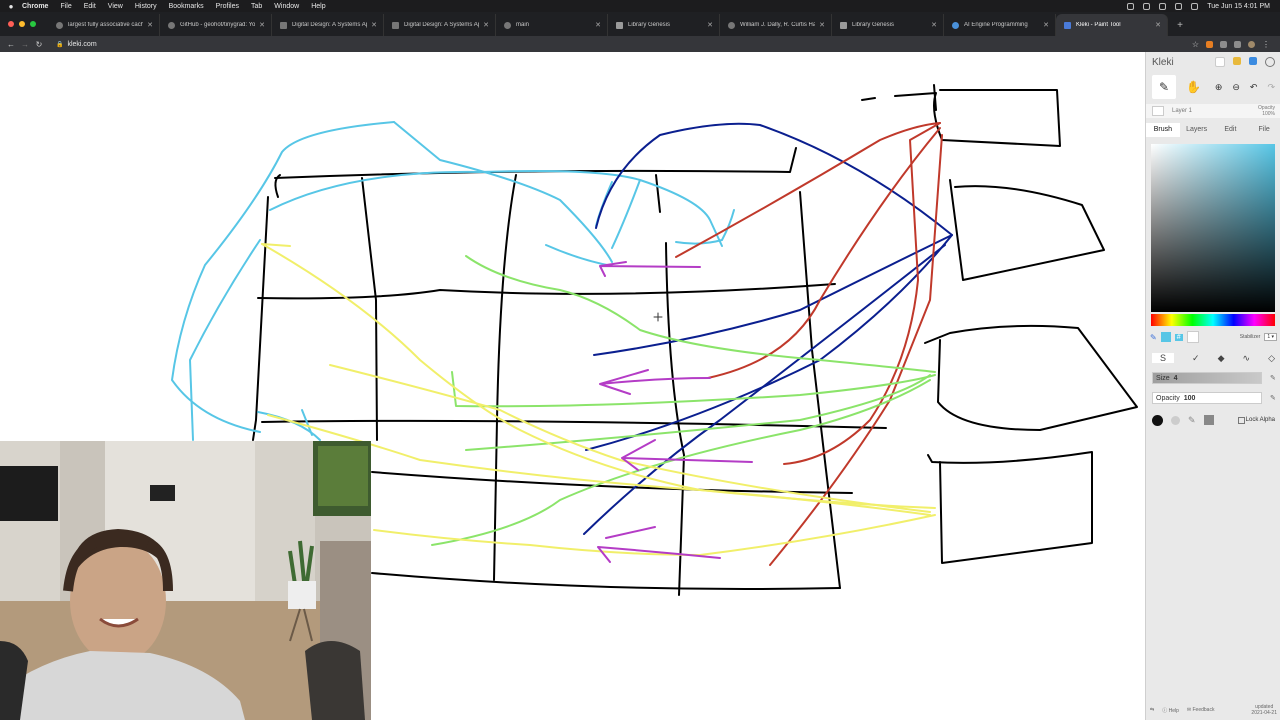  Describe the element at coordinates (33, 24) in the screenshot. I see `maximize-window-button` at that location.